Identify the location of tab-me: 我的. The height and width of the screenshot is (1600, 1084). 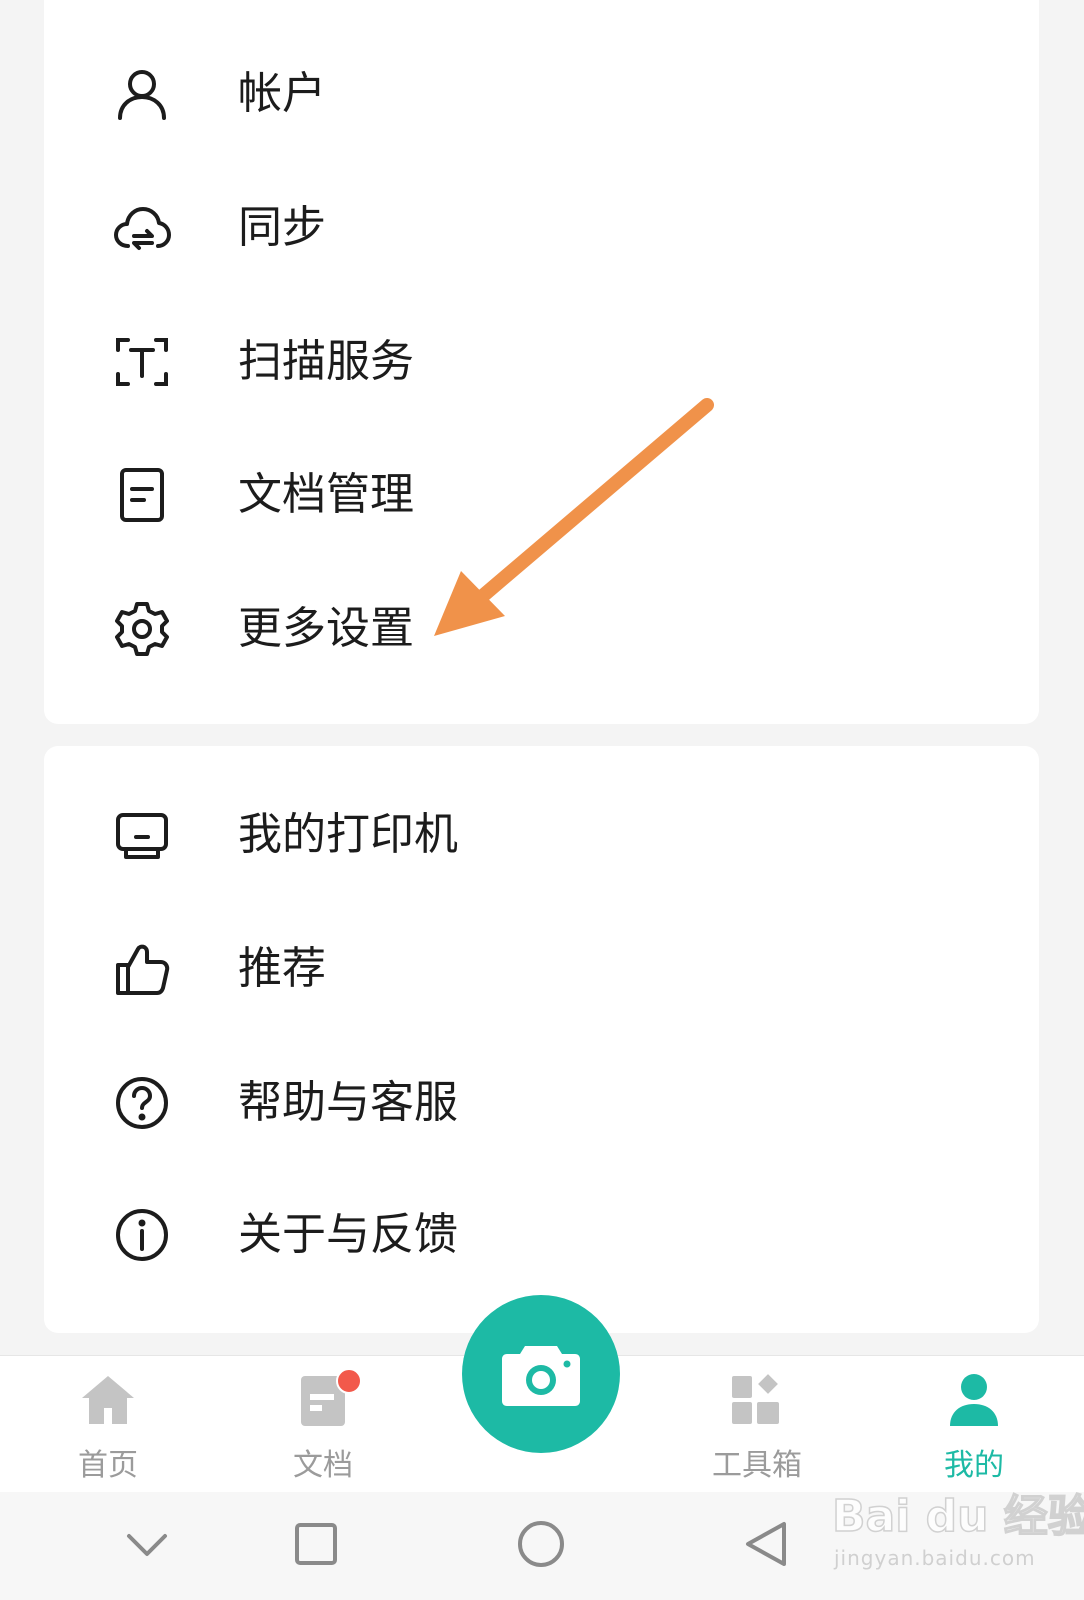
(974, 1424).